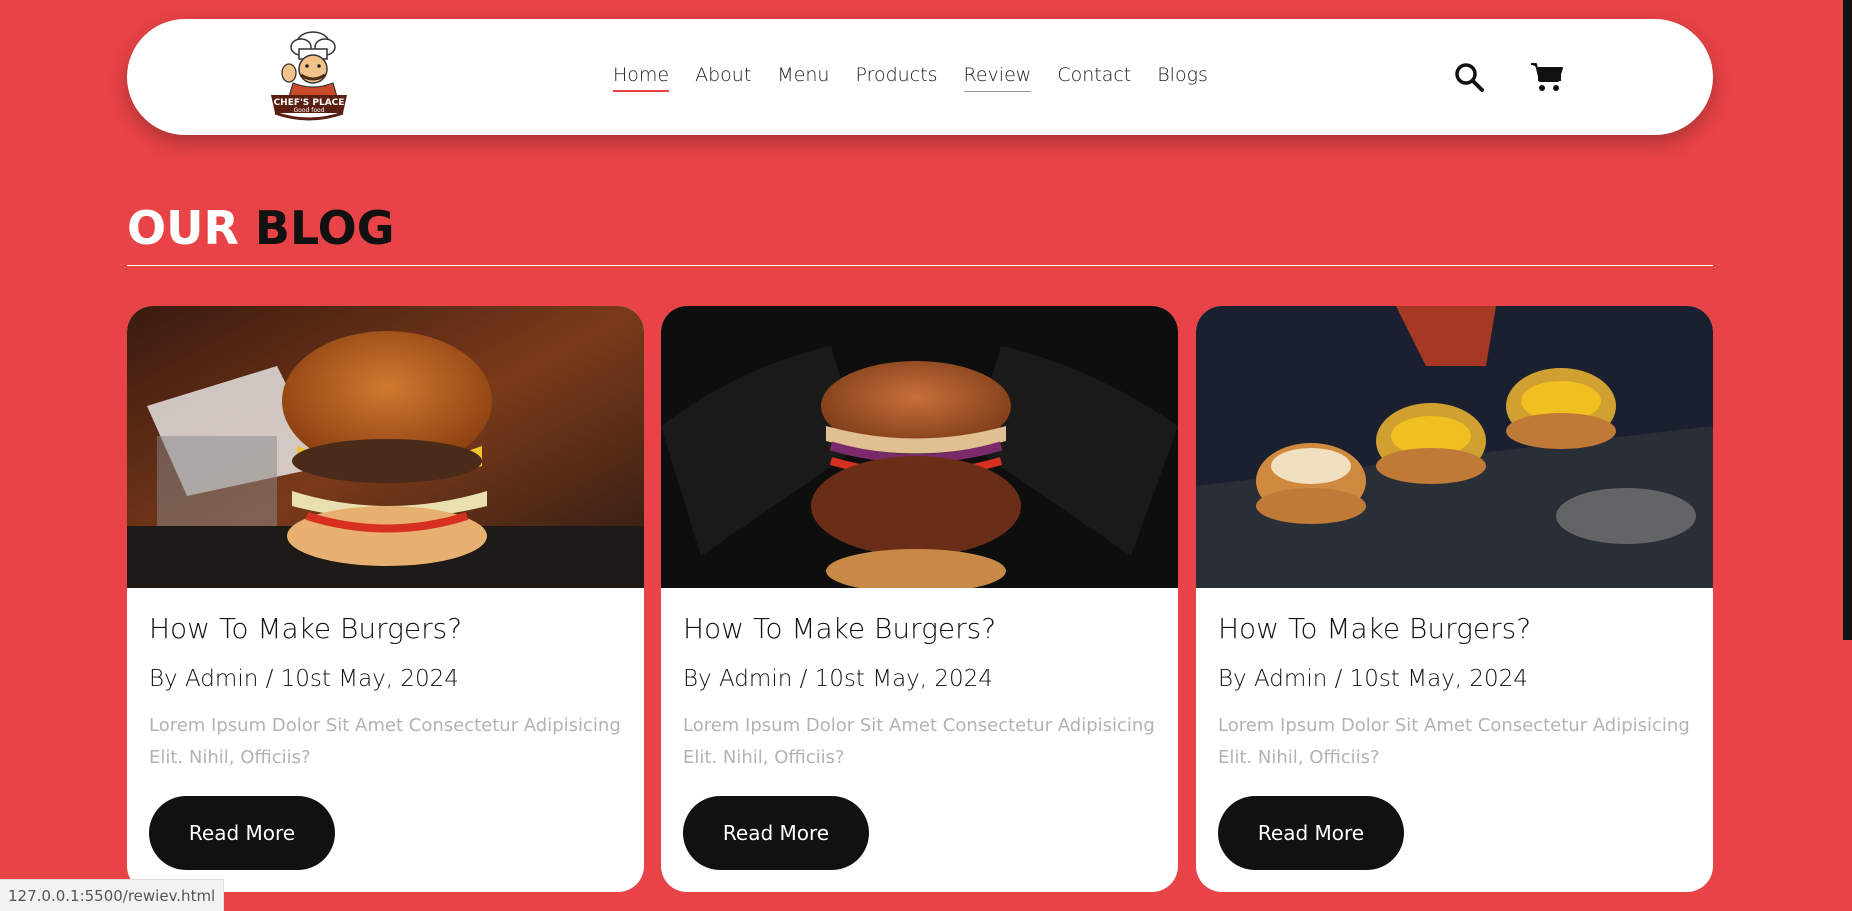  What do you see at coordinates (112, 895) in the screenshot?
I see `browser-status-url: 127.0.0.1:5500/rewiev.html` at bounding box center [112, 895].